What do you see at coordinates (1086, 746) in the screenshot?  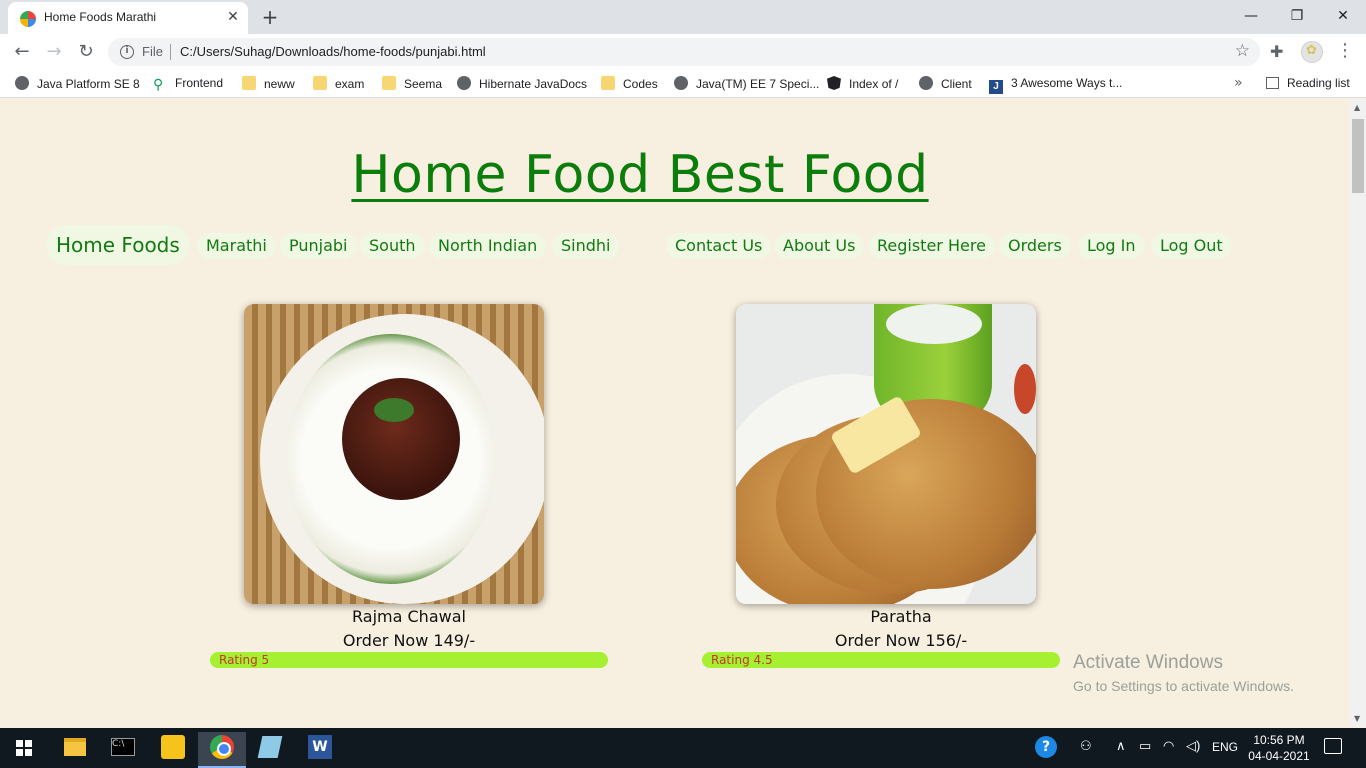 I see `people-icon: ⚇` at bounding box center [1086, 746].